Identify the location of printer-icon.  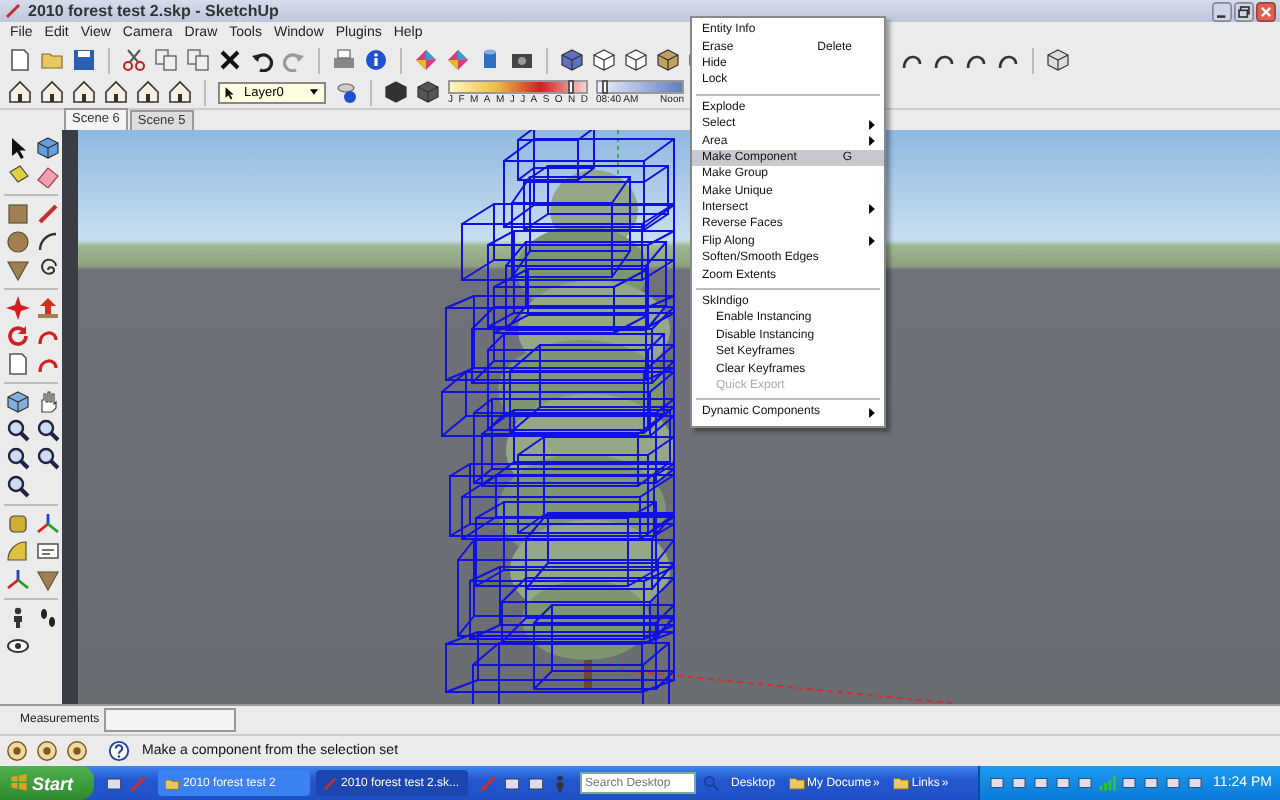
(344, 60).